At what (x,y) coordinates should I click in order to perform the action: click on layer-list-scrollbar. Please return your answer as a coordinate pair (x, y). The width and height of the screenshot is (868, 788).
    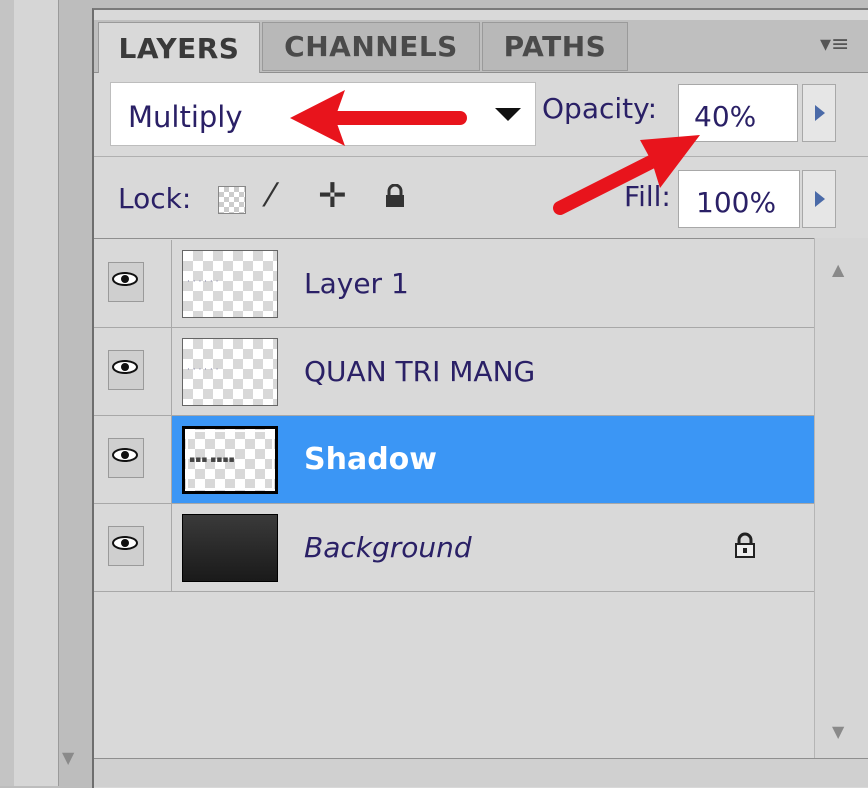
    Looking at the image, I should click on (841, 498).